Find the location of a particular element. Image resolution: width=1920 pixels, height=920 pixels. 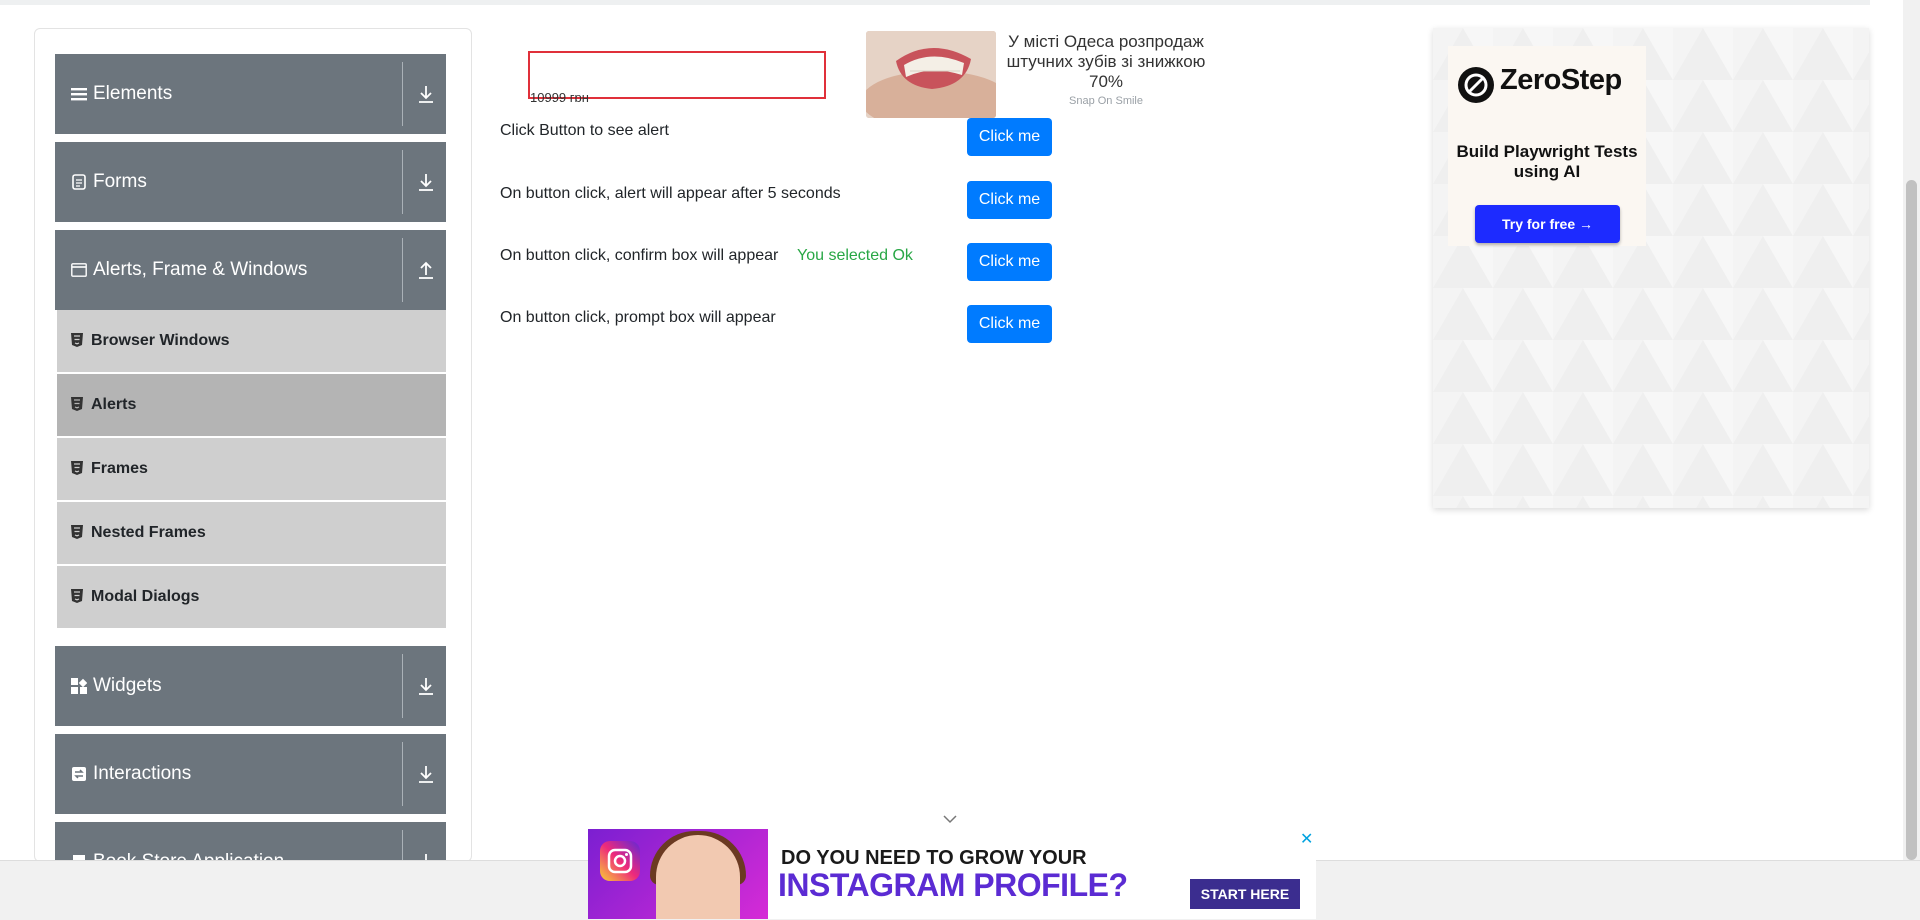

sidebar-item-label: Alerts is located at coordinates (114, 404).